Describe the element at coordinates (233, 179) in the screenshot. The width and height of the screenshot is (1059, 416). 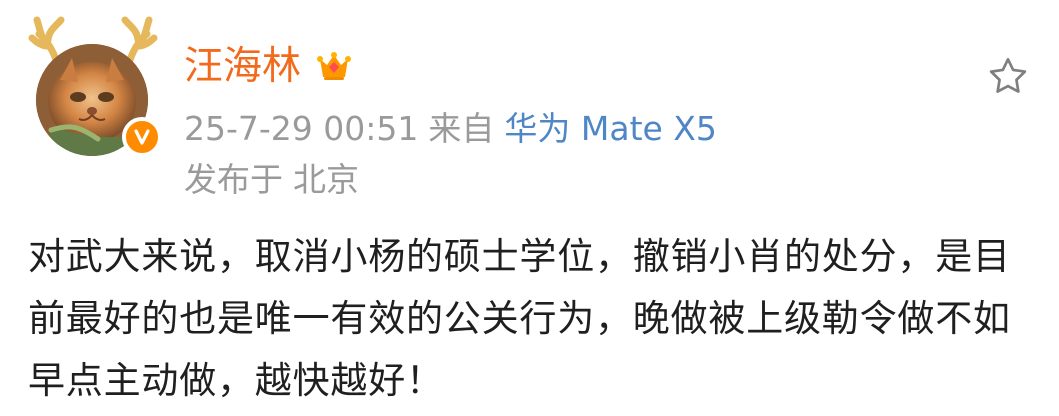
I see `location-label: 发布于` at that location.